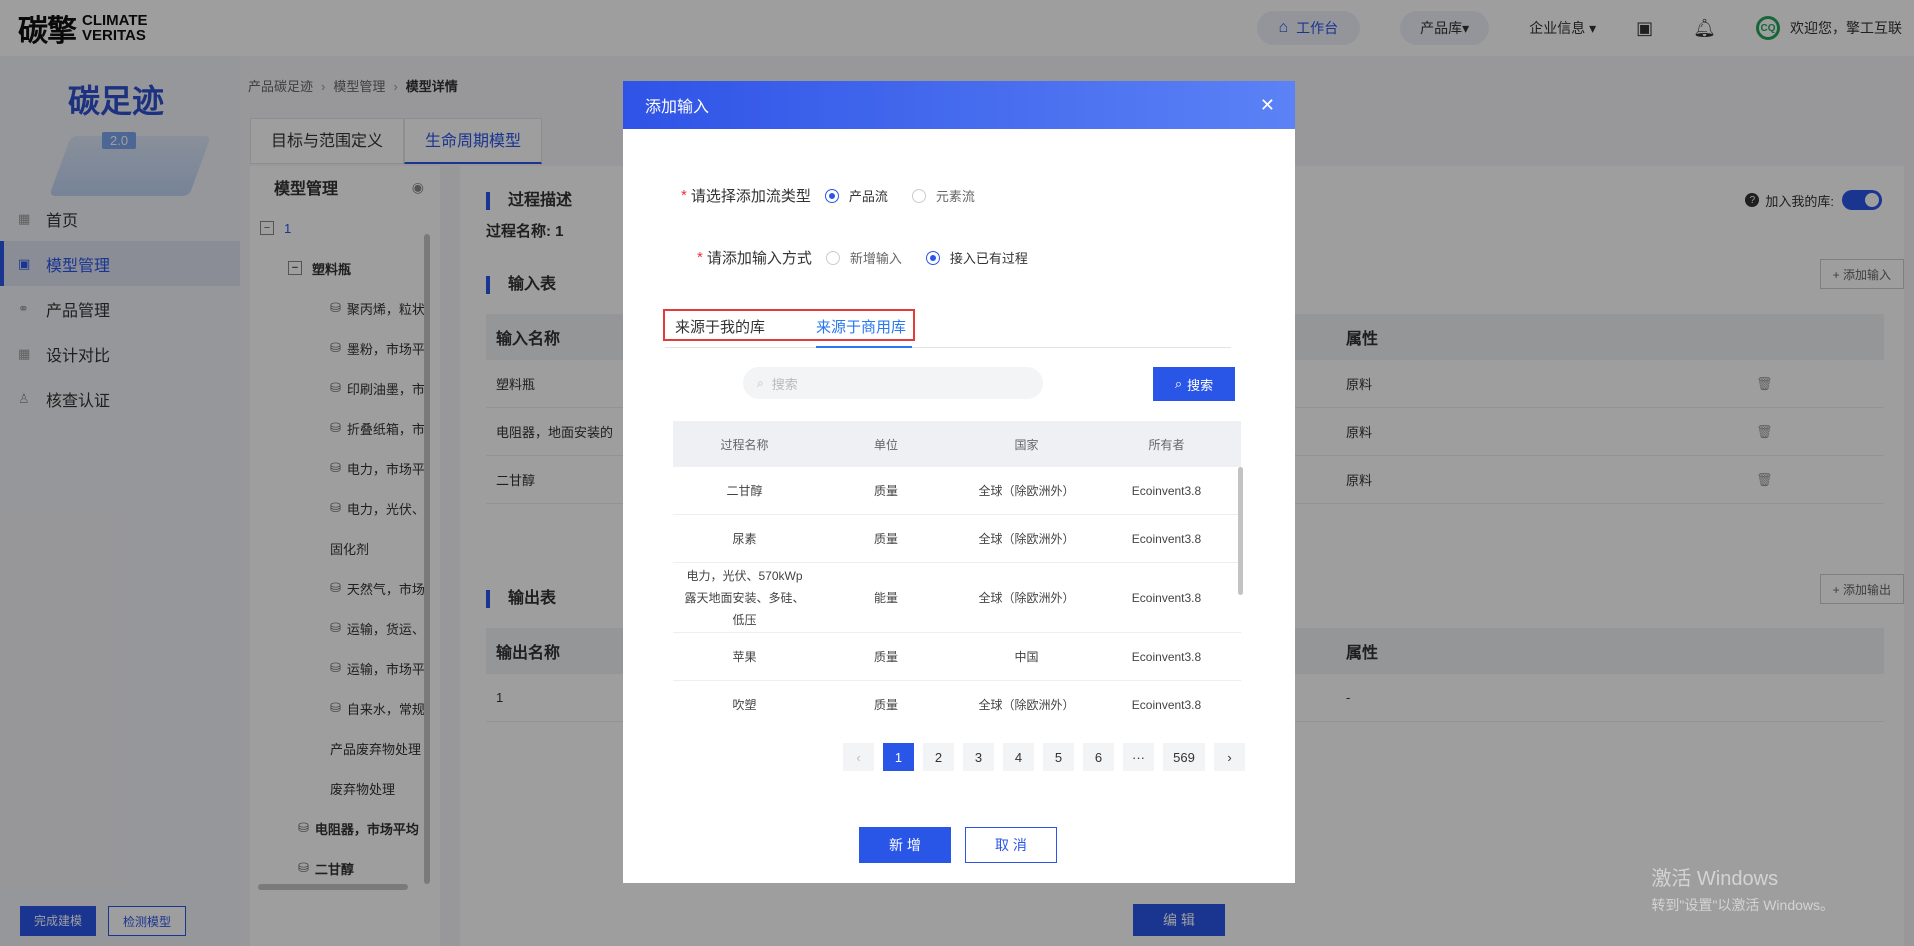 This screenshot has height=946, width=1914. I want to click on radio-label: 接入已有过程, so click(988, 258).